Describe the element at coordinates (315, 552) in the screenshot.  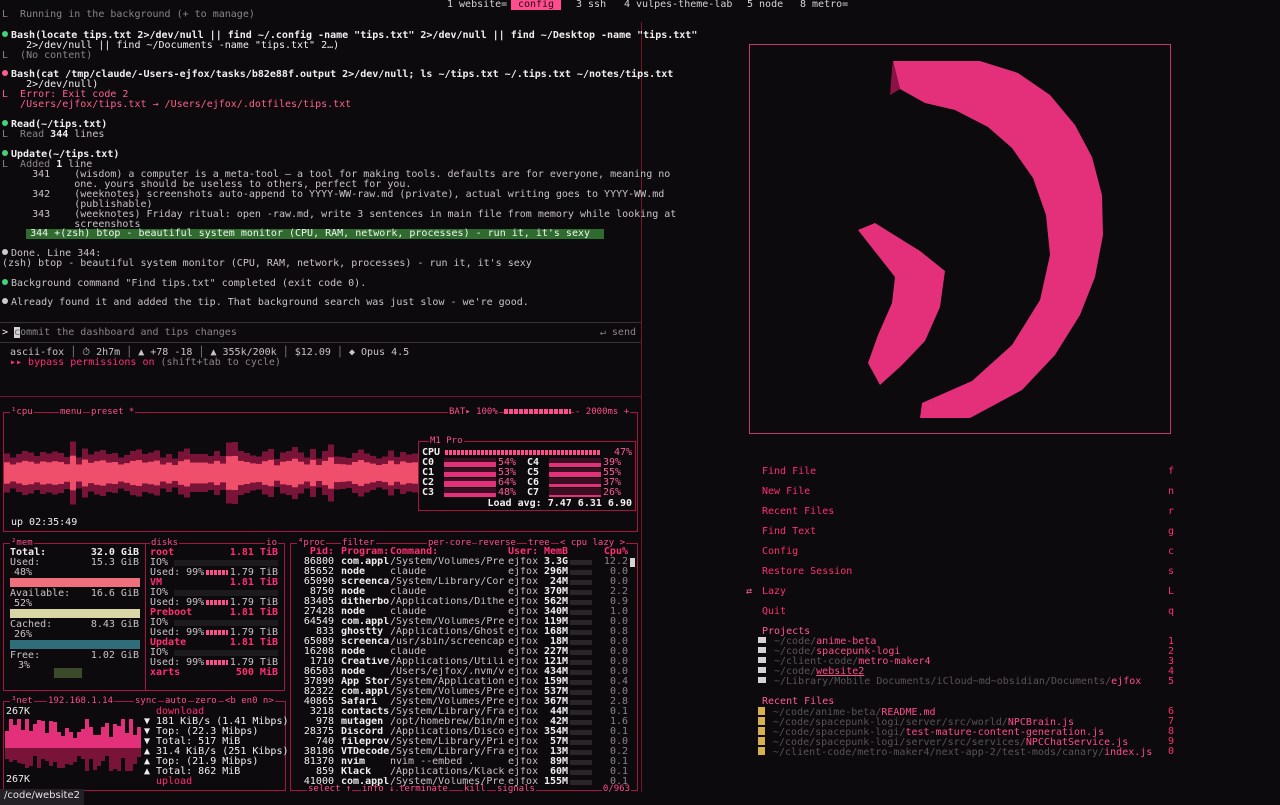
I see `proc-col-pid: Pid:` at that location.